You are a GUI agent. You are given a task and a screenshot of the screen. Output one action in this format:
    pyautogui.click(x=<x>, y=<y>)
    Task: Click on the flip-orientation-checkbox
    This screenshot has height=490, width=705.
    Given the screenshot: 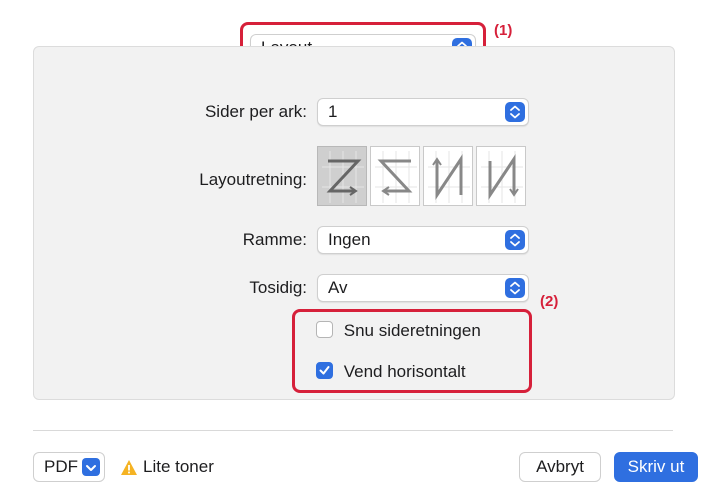 What is the action you would take?
    pyautogui.click(x=324, y=330)
    